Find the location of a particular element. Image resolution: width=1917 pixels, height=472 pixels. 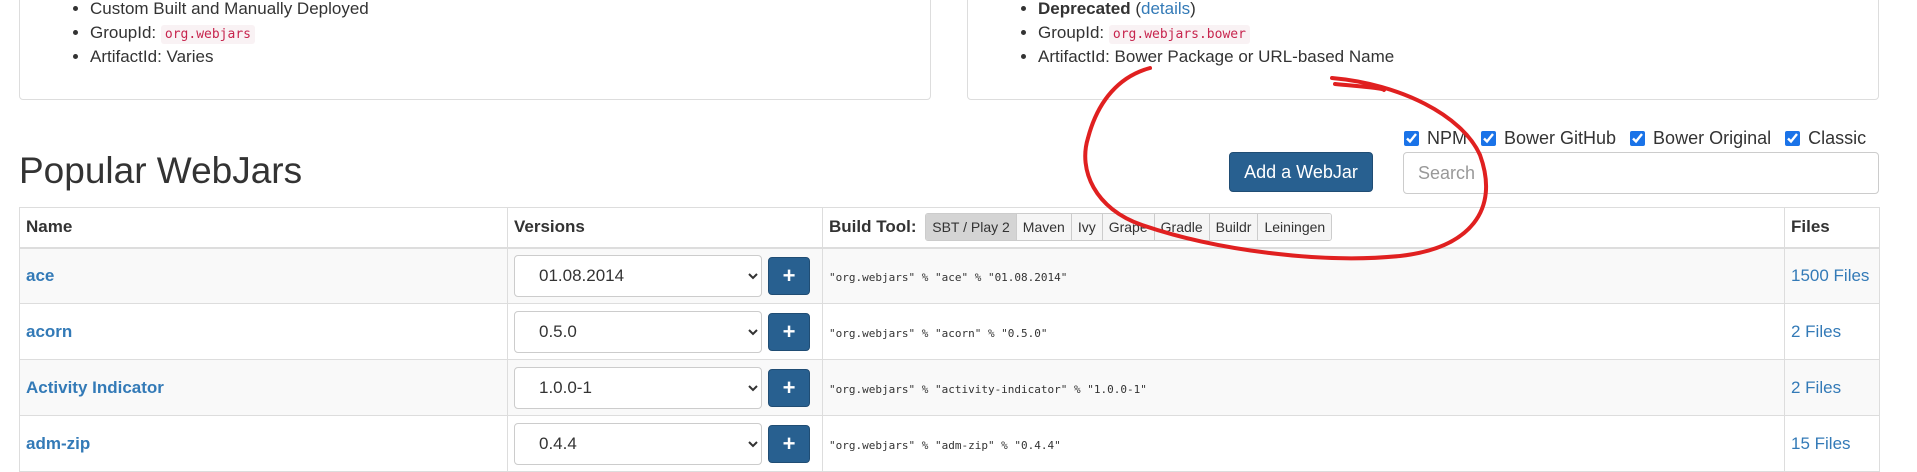

build-tool-grape: Grape is located at coordinates (1127, 227).